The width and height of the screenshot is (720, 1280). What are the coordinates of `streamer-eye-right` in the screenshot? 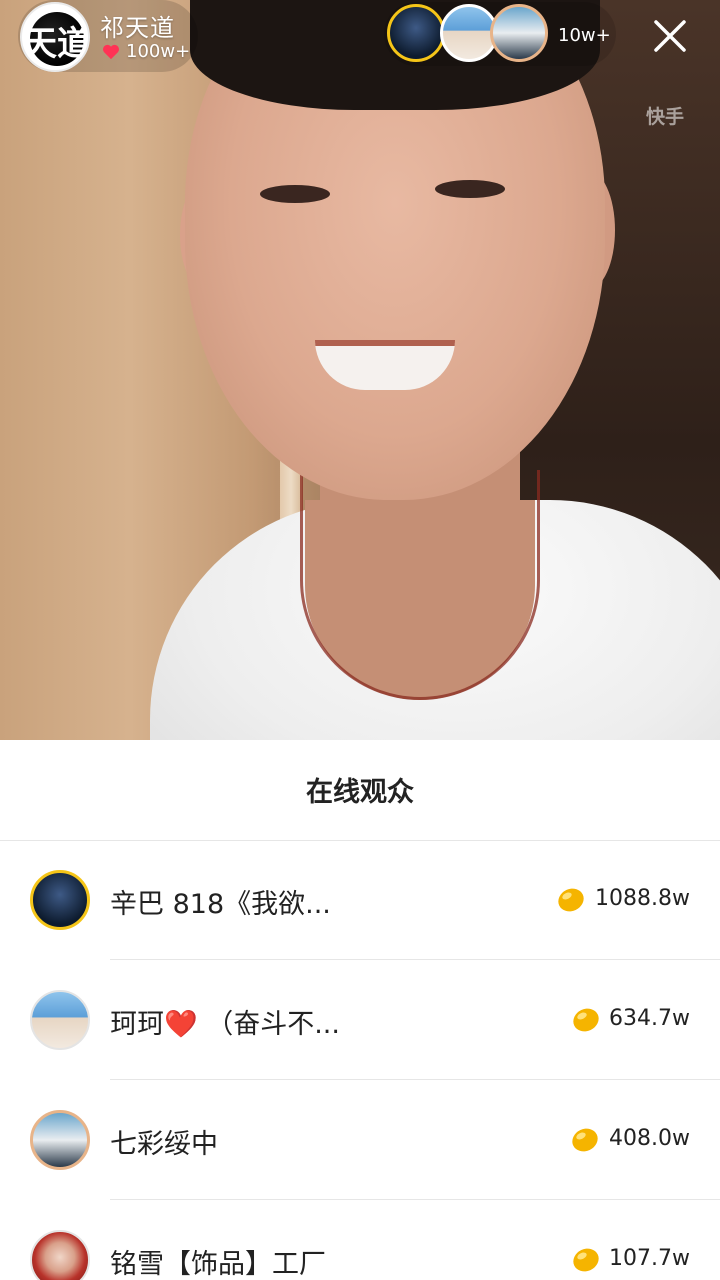 It's located at (470, 189).